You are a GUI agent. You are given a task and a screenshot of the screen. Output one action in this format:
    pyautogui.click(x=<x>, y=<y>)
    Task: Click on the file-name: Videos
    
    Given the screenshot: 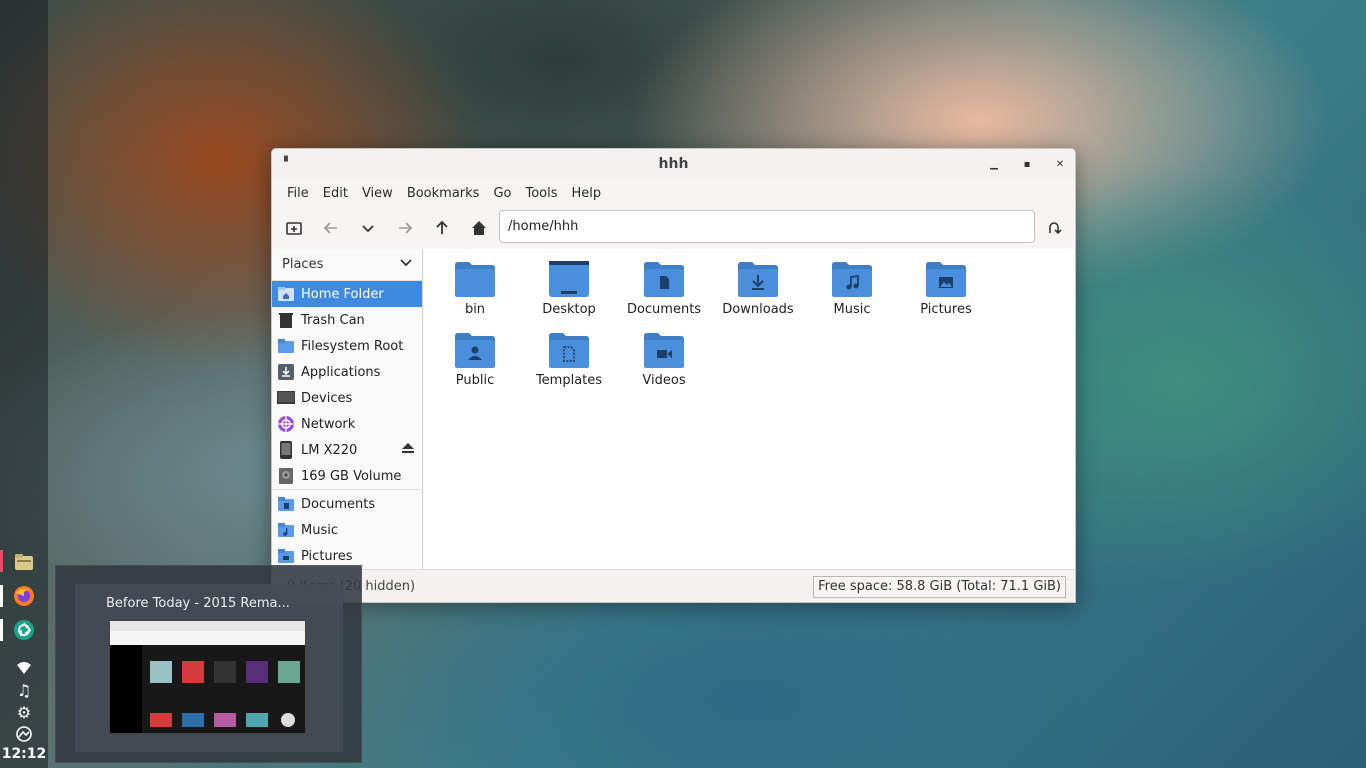 What is the action you would take?
    pyautogui.click(x=664, y=380)
    